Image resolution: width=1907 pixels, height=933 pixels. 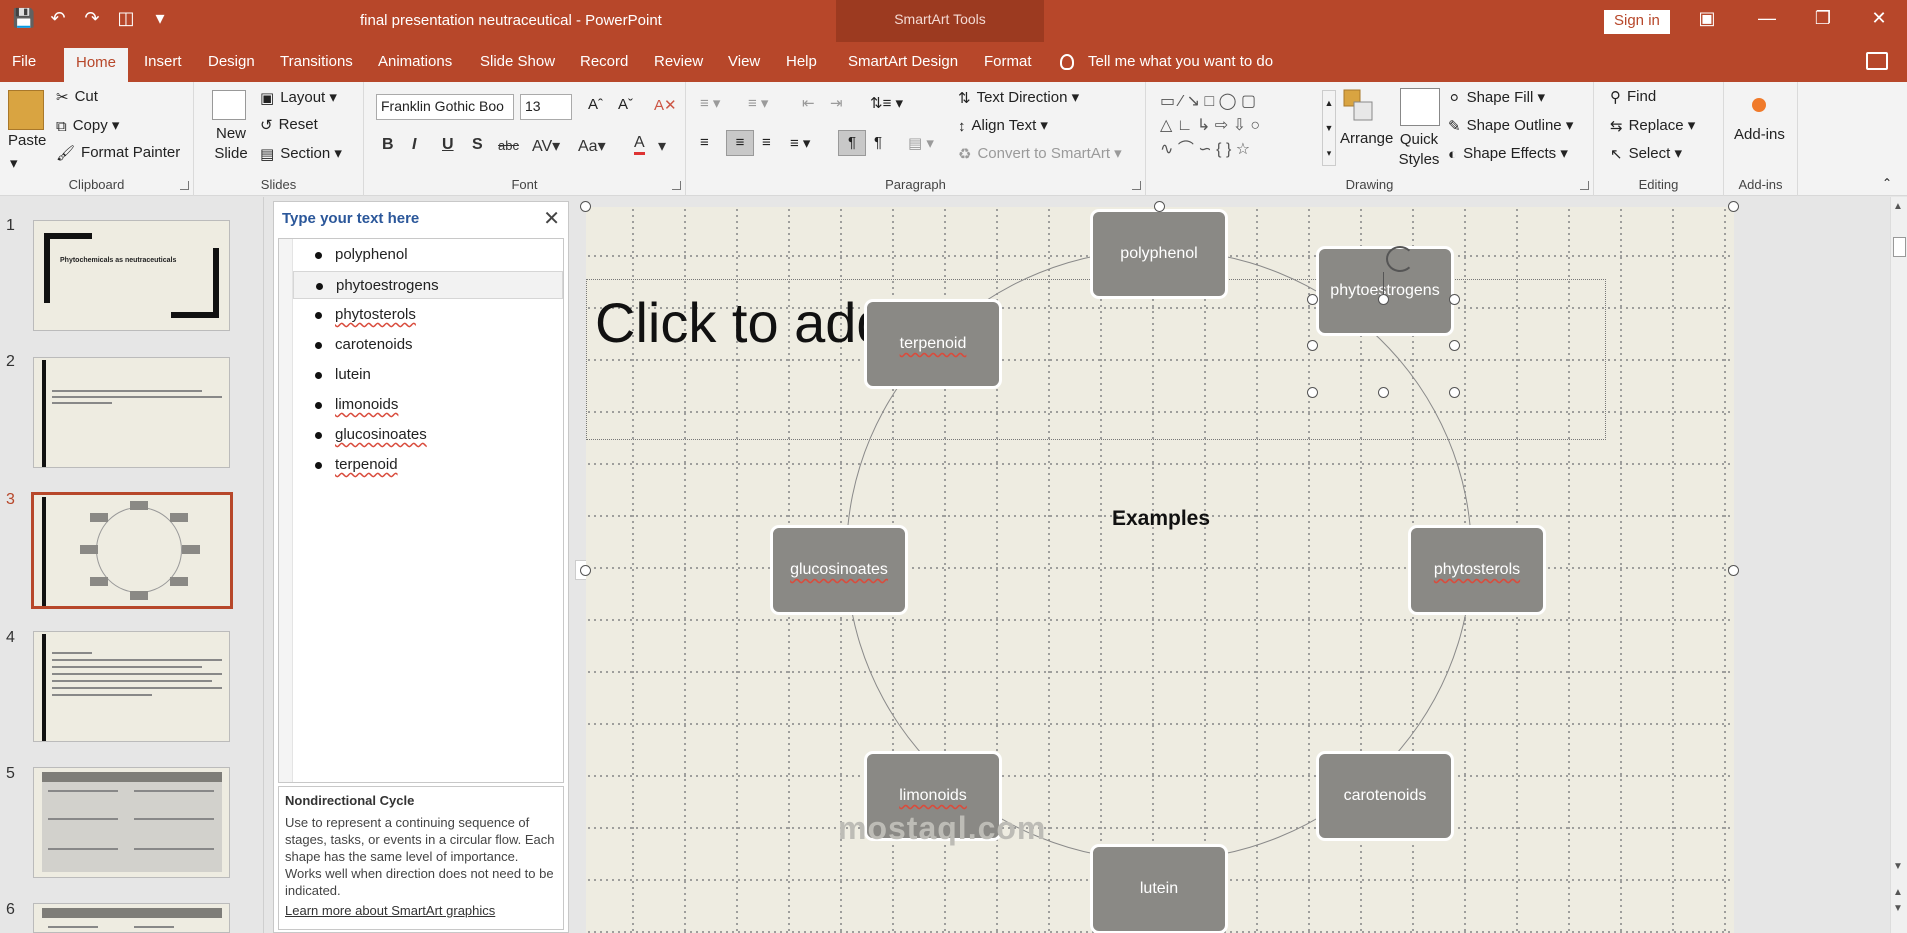 What do you see at coordinates (1329, 128) in the screenshot?
I see `shapes-scroll-icon: ▲ ▼ ▾` at bounding box center [1329, 128].